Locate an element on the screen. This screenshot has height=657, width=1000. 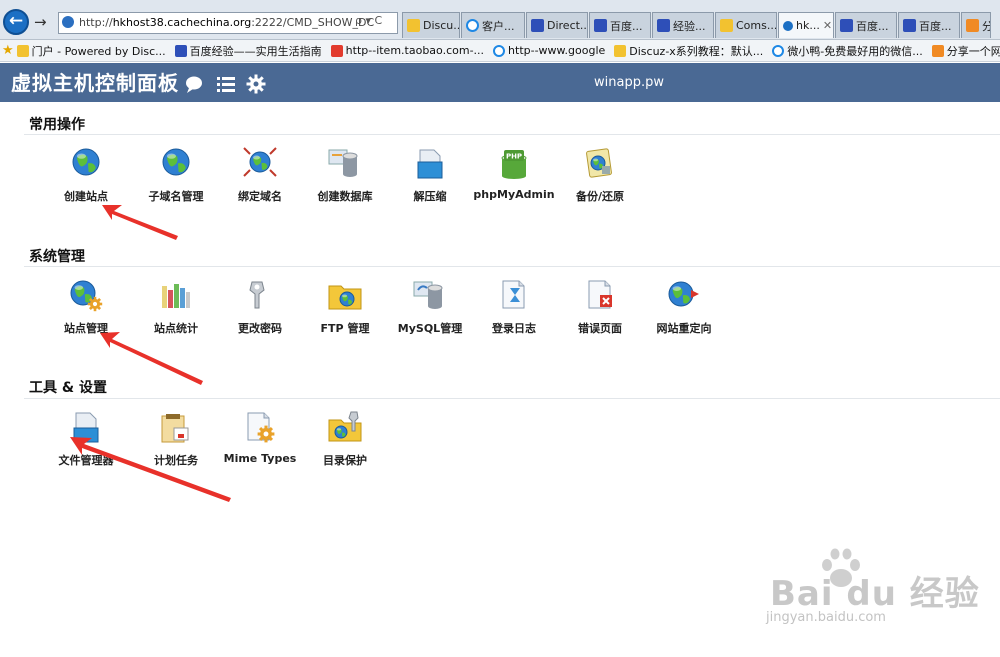
list-icon is located at coordinates (226, 84).